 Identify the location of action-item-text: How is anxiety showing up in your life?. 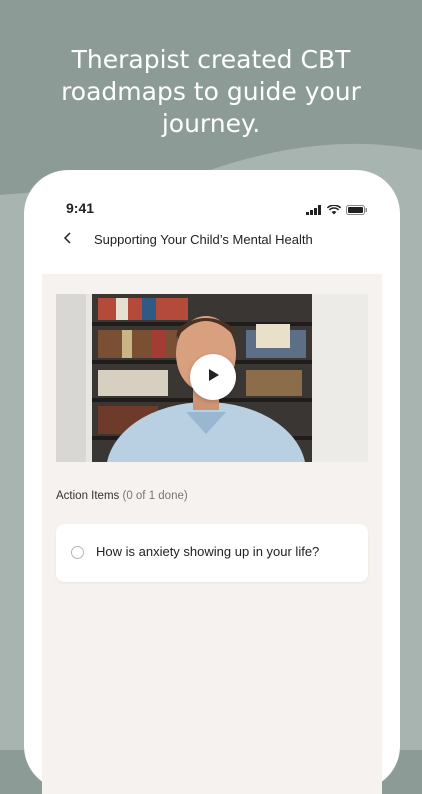
(208, 551).